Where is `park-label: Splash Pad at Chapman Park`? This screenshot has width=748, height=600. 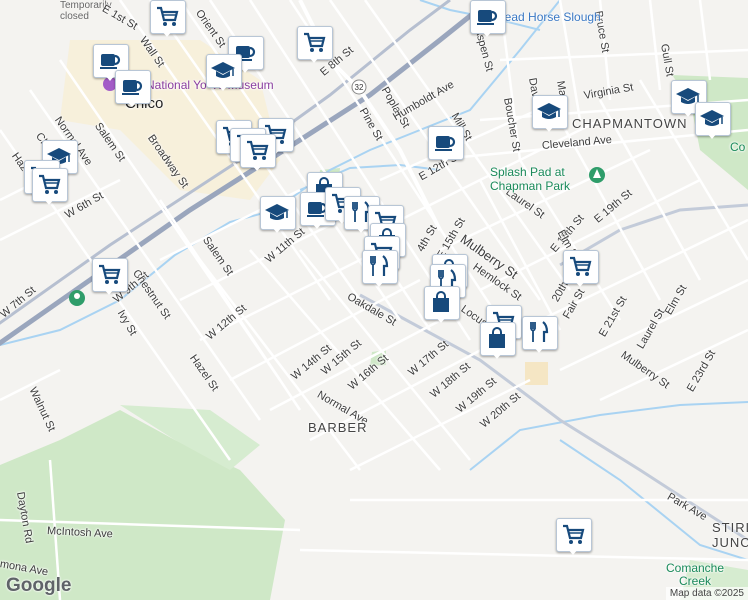
park-label: Splash Pad at Chapman Park is located at coordinates (530, 179).